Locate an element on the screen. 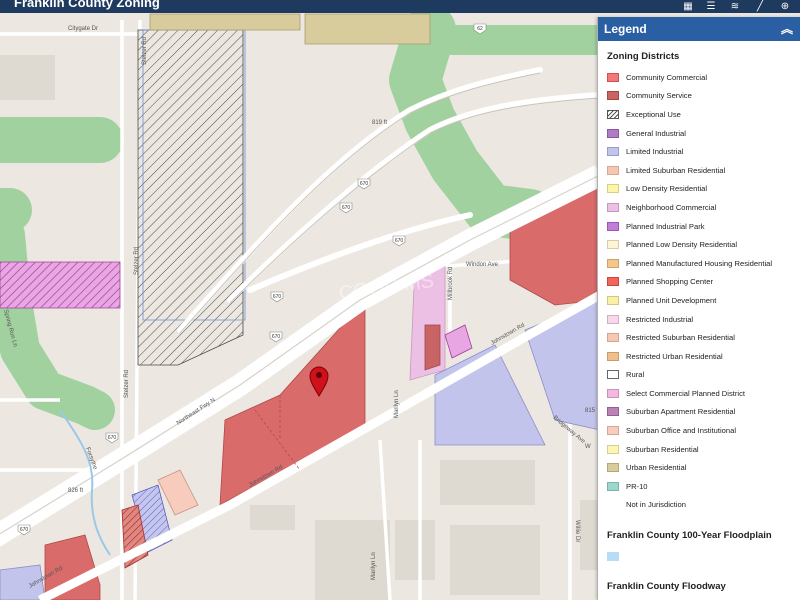  legend-item: Rural is located at coordinates (703, 375).